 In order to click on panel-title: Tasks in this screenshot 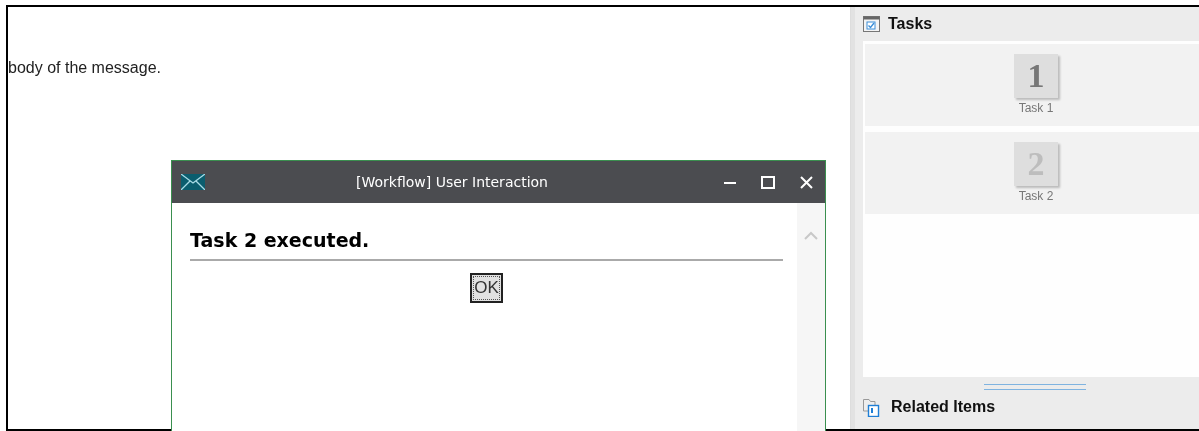, I will do `click(910, 24)`.